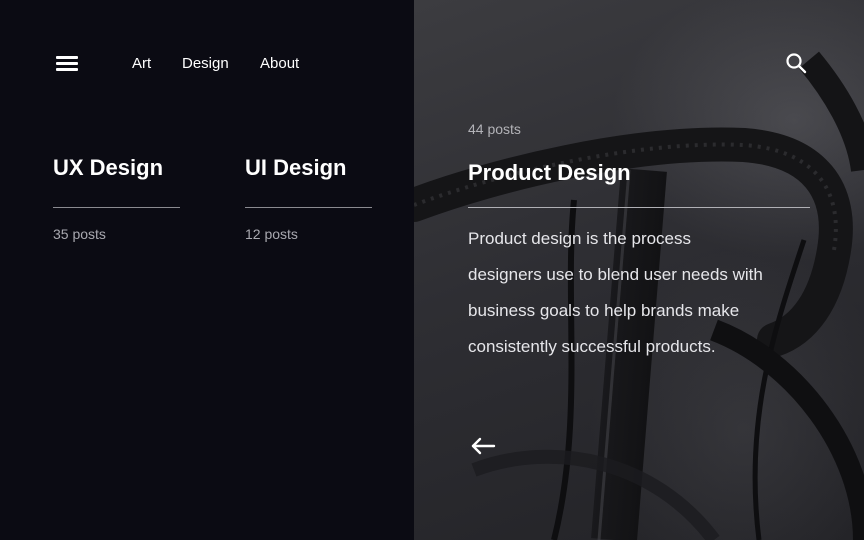  What do you see at coordinates (279, 64) in the screenshot?
I see `nav-link-about: About` at bounding box center [279, 64].